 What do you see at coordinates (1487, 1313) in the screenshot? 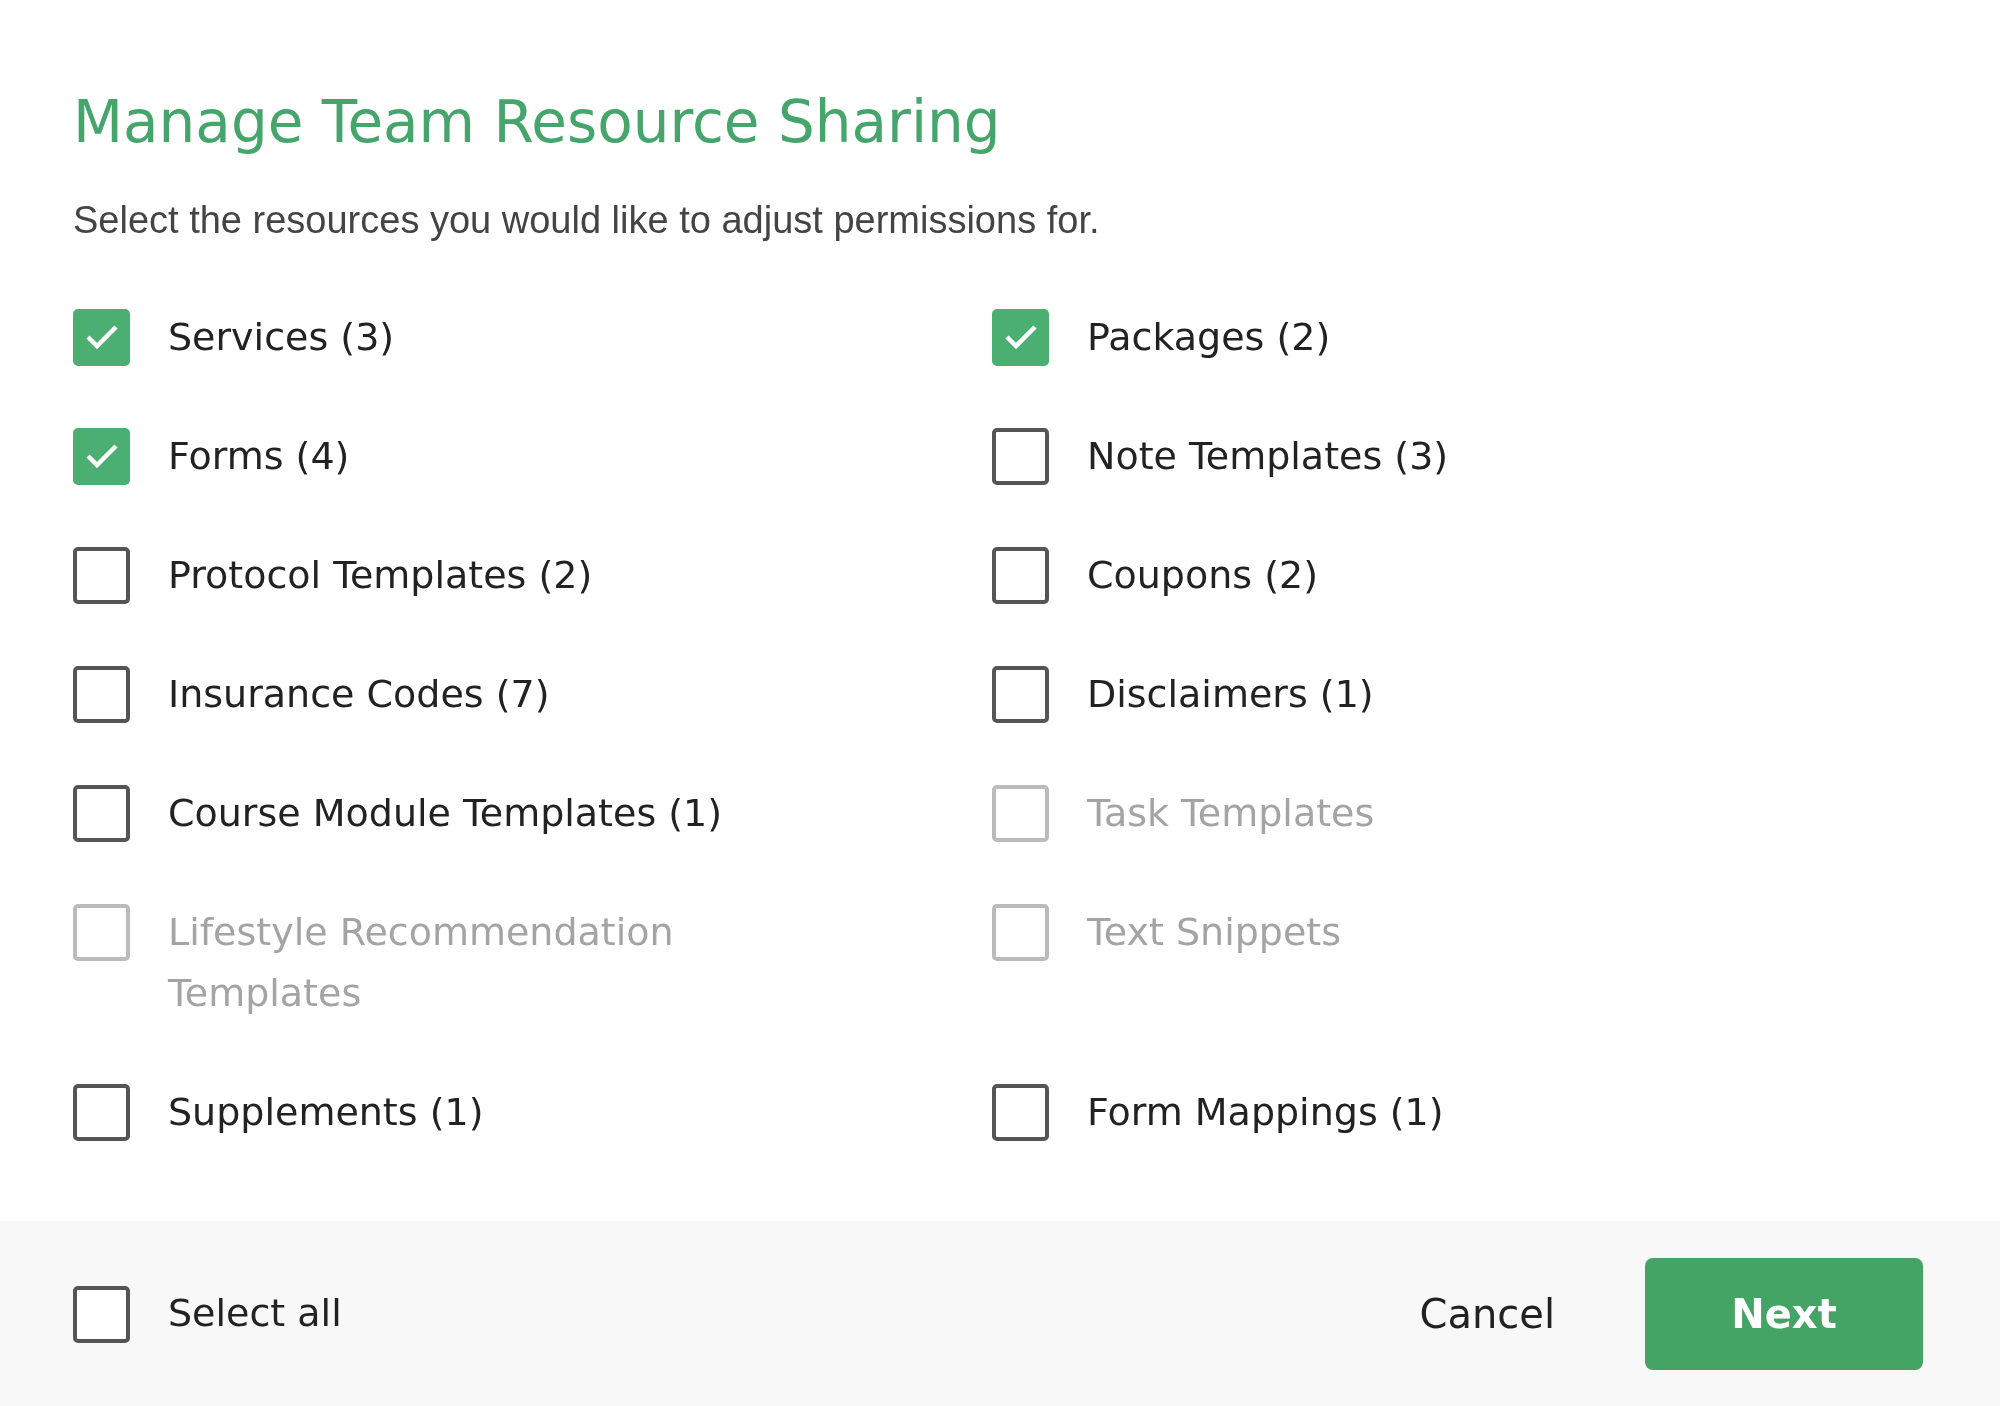
I see `cancel-button: Cancel` at bounding box center [1487, 1313].